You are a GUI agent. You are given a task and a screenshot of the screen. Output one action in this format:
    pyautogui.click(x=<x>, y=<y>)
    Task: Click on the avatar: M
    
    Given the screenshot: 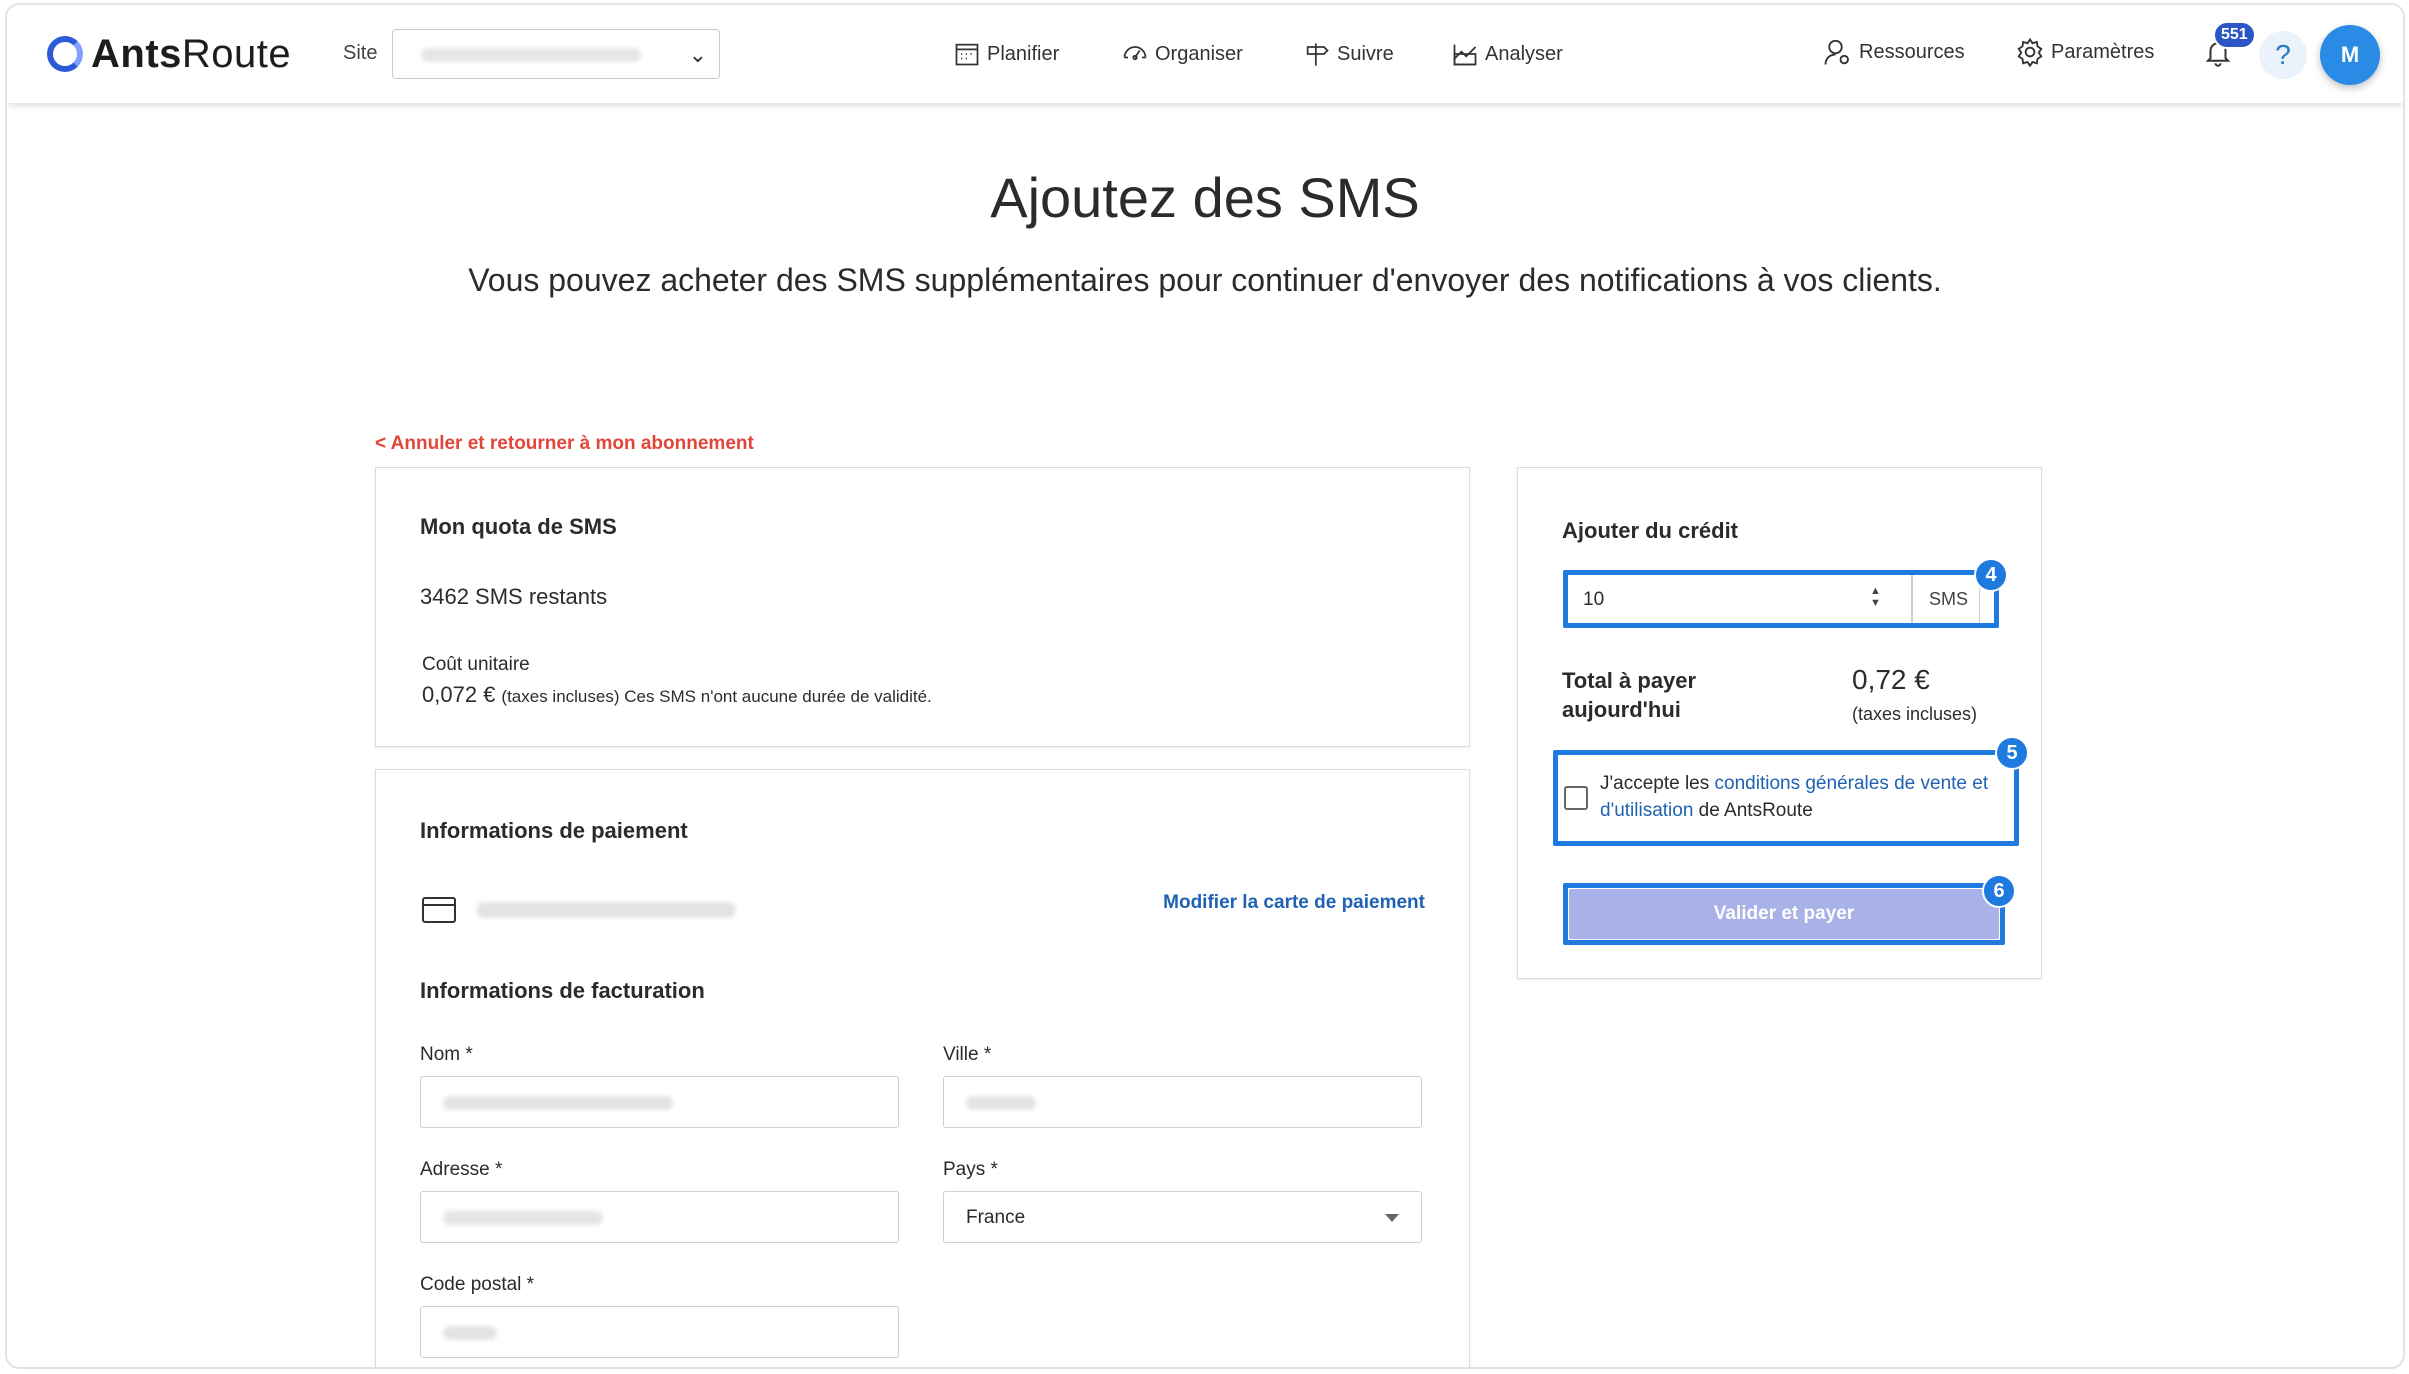 What is the action you would take?
    pyautogui.click(x=2350, y=55)
    